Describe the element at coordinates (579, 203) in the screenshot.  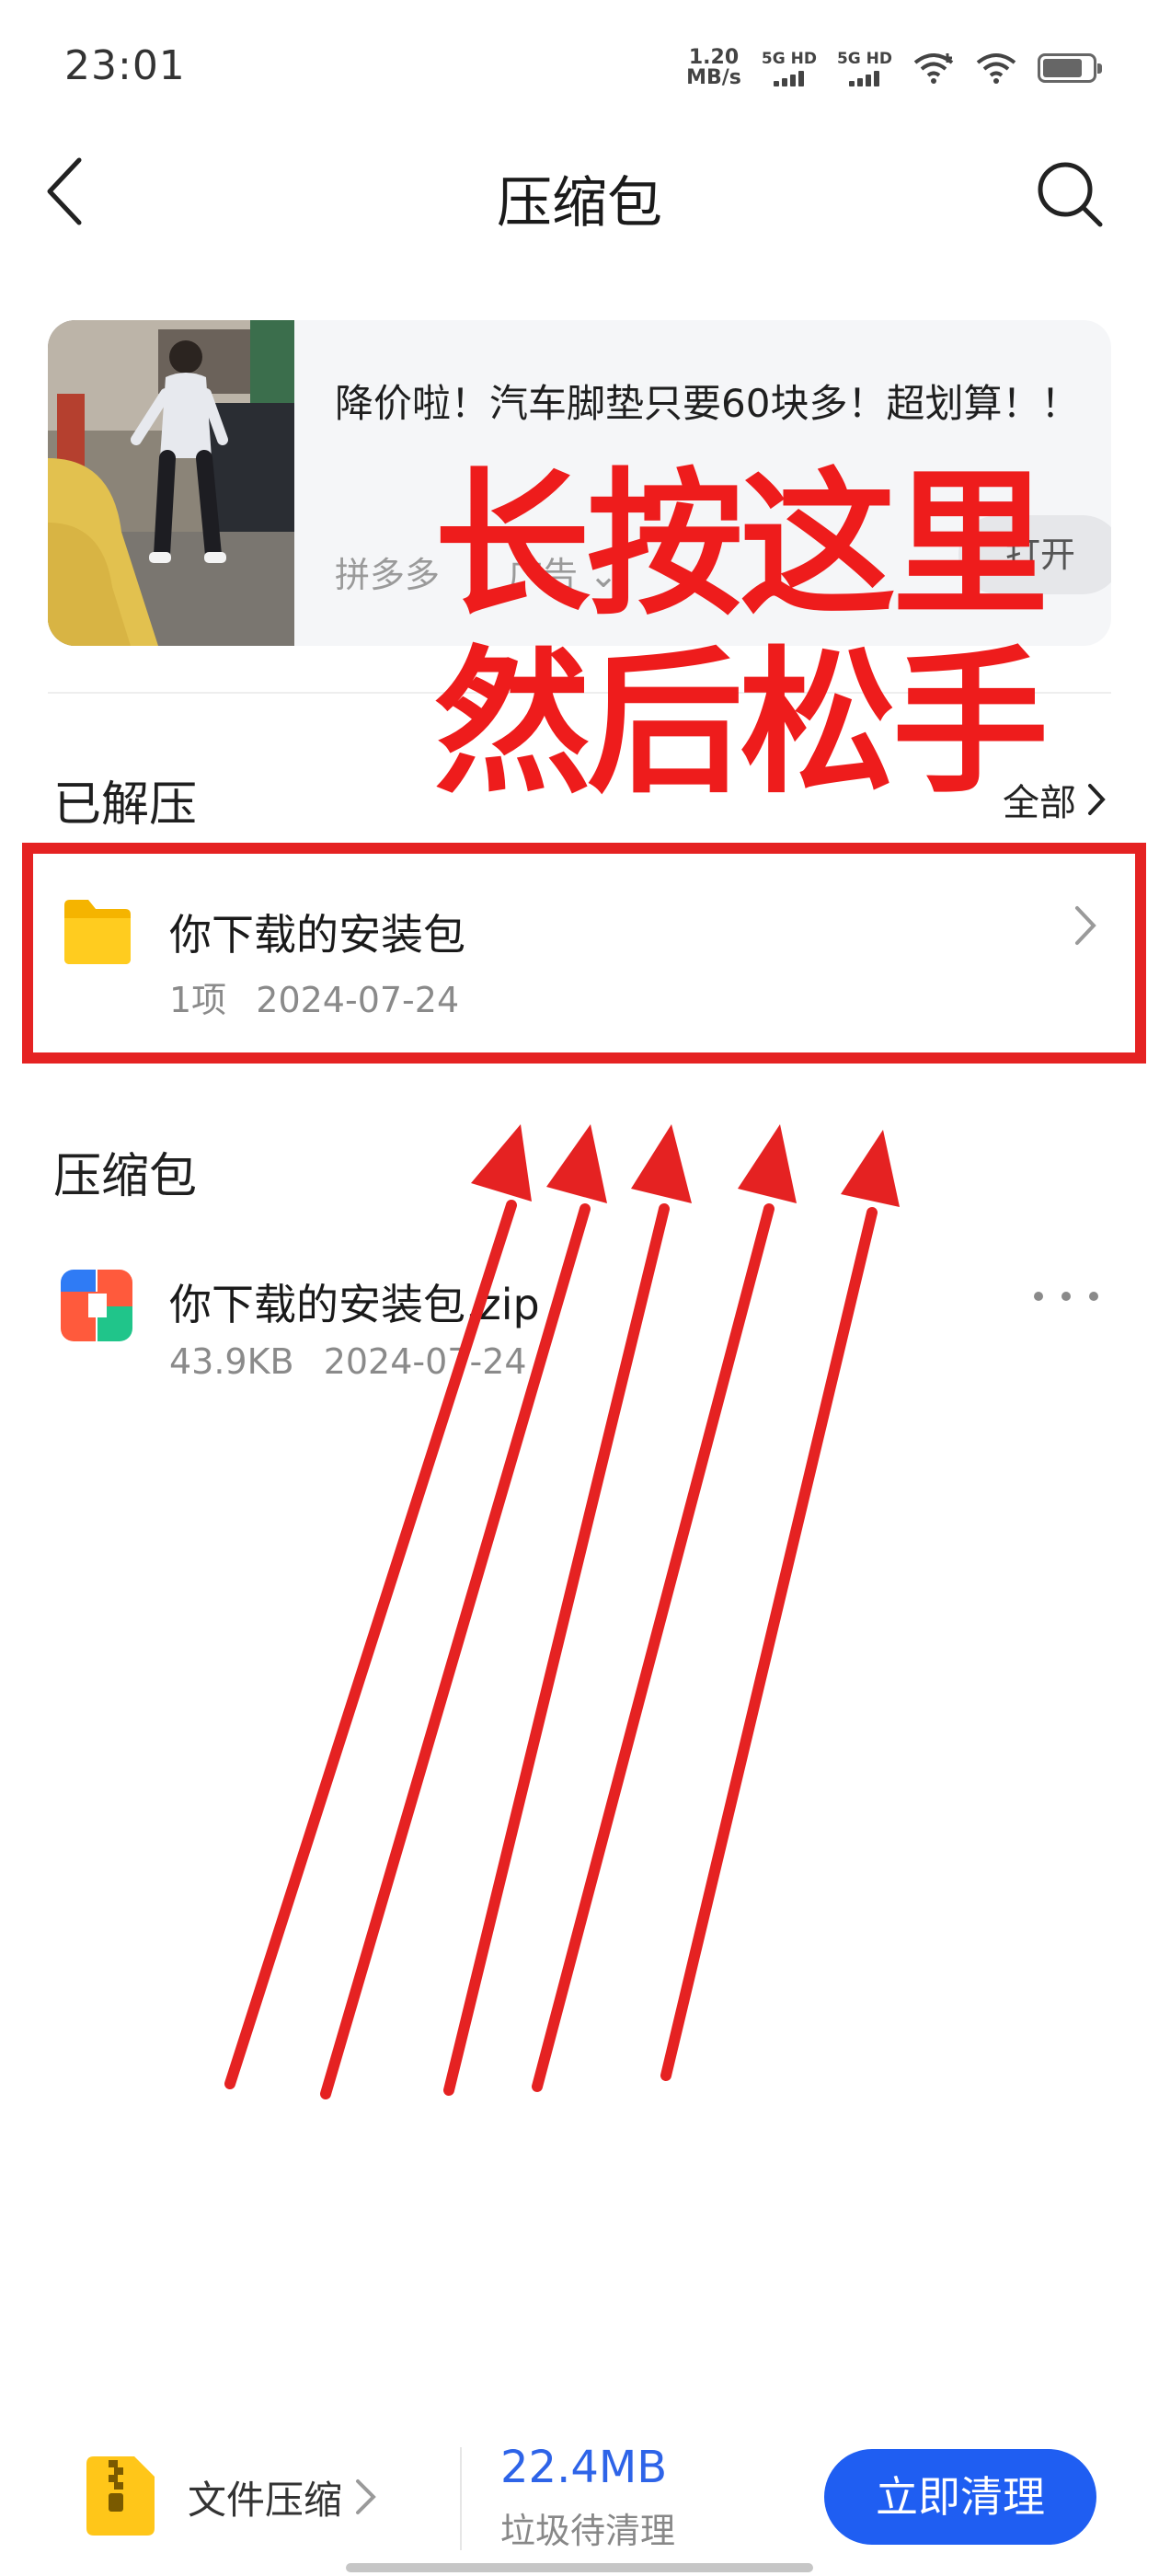
I see `page-title: 压缩包` at that location.